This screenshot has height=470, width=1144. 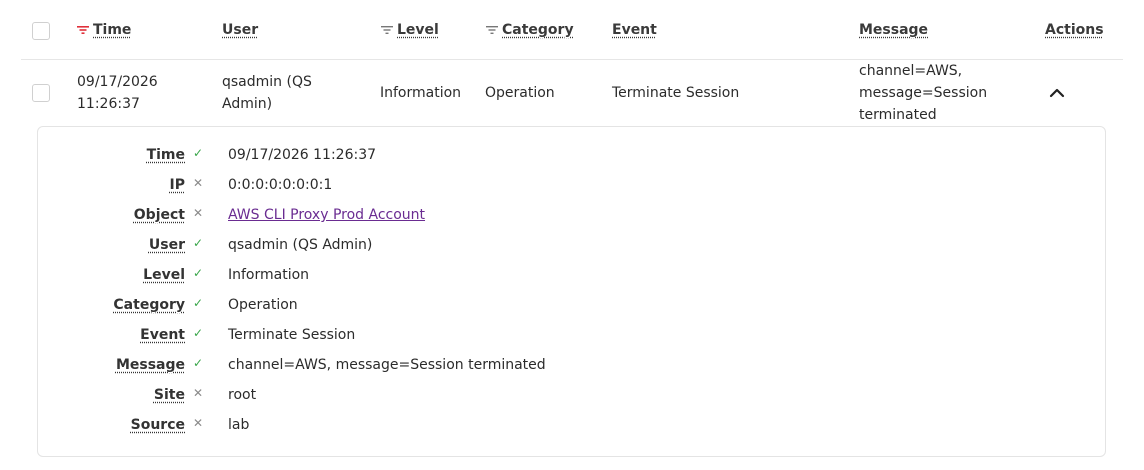 I want to click on row-time: 09/17/2026 11:26:37, so click(x=117, y=93).